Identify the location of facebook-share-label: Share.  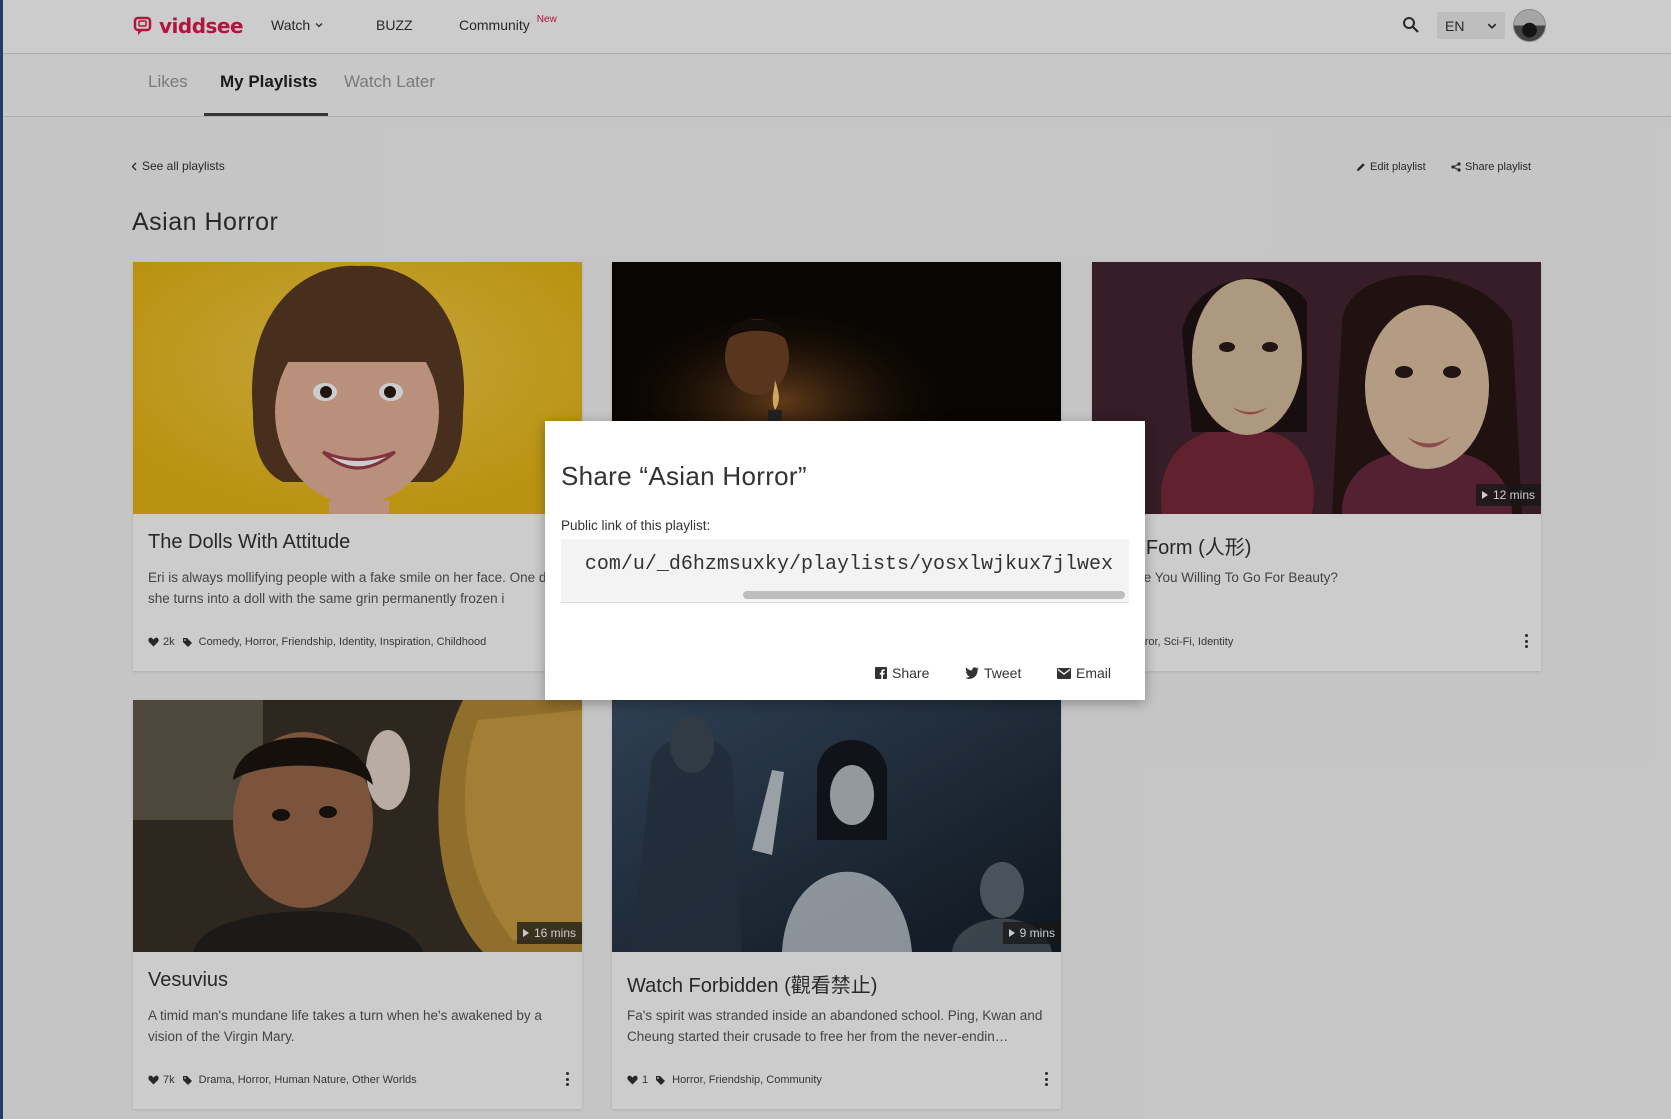
(911, 673).